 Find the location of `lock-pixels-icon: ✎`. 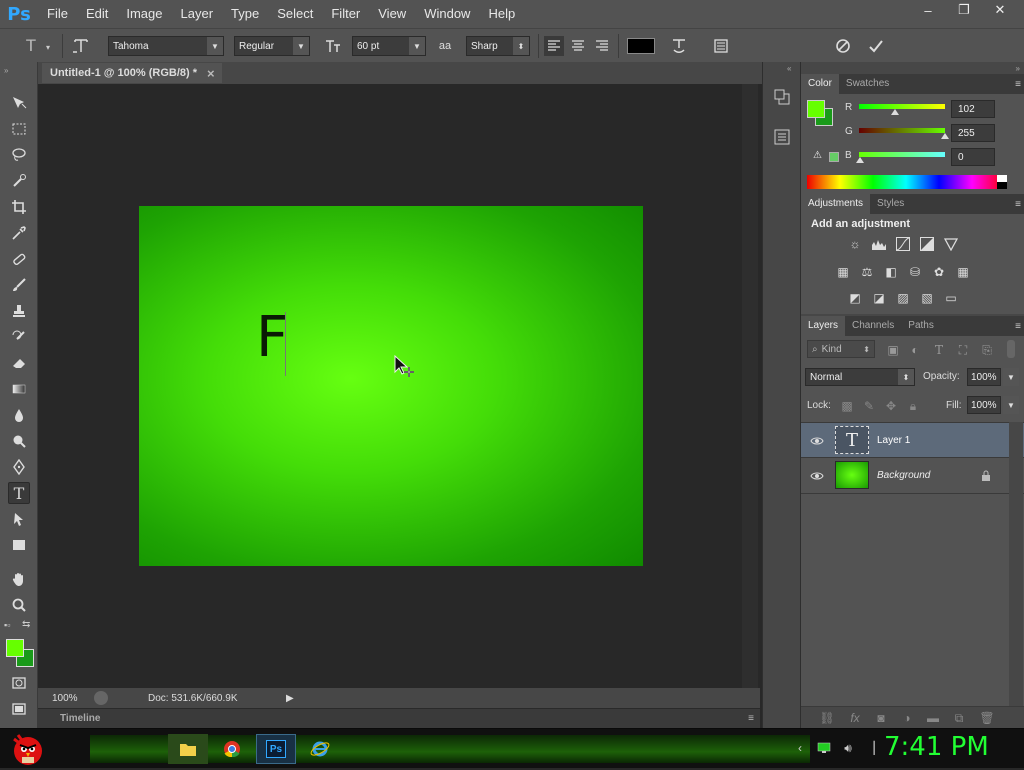

lock-pixels-icon: ✎ is located at coordinates (869, 406).